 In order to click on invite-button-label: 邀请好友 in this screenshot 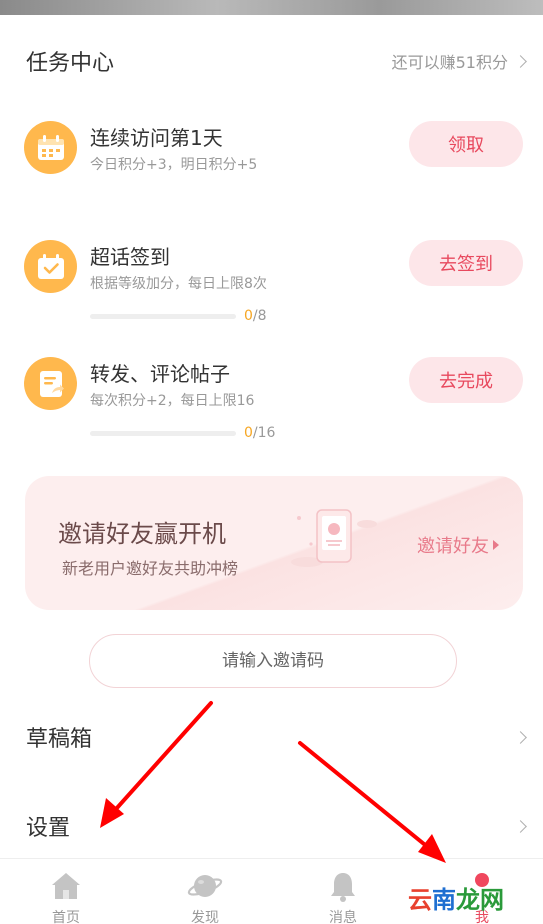, I will do `click(453, 546)`.